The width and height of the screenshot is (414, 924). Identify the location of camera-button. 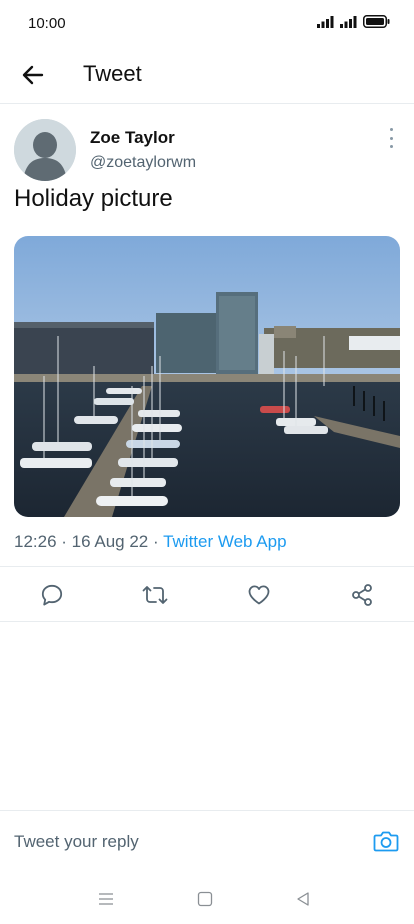
(386, 841).